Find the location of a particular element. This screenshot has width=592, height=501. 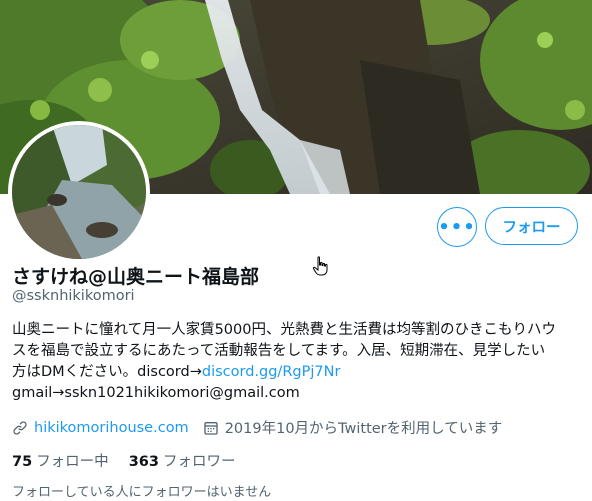

avatar-image is located at coordinates (79, 192).